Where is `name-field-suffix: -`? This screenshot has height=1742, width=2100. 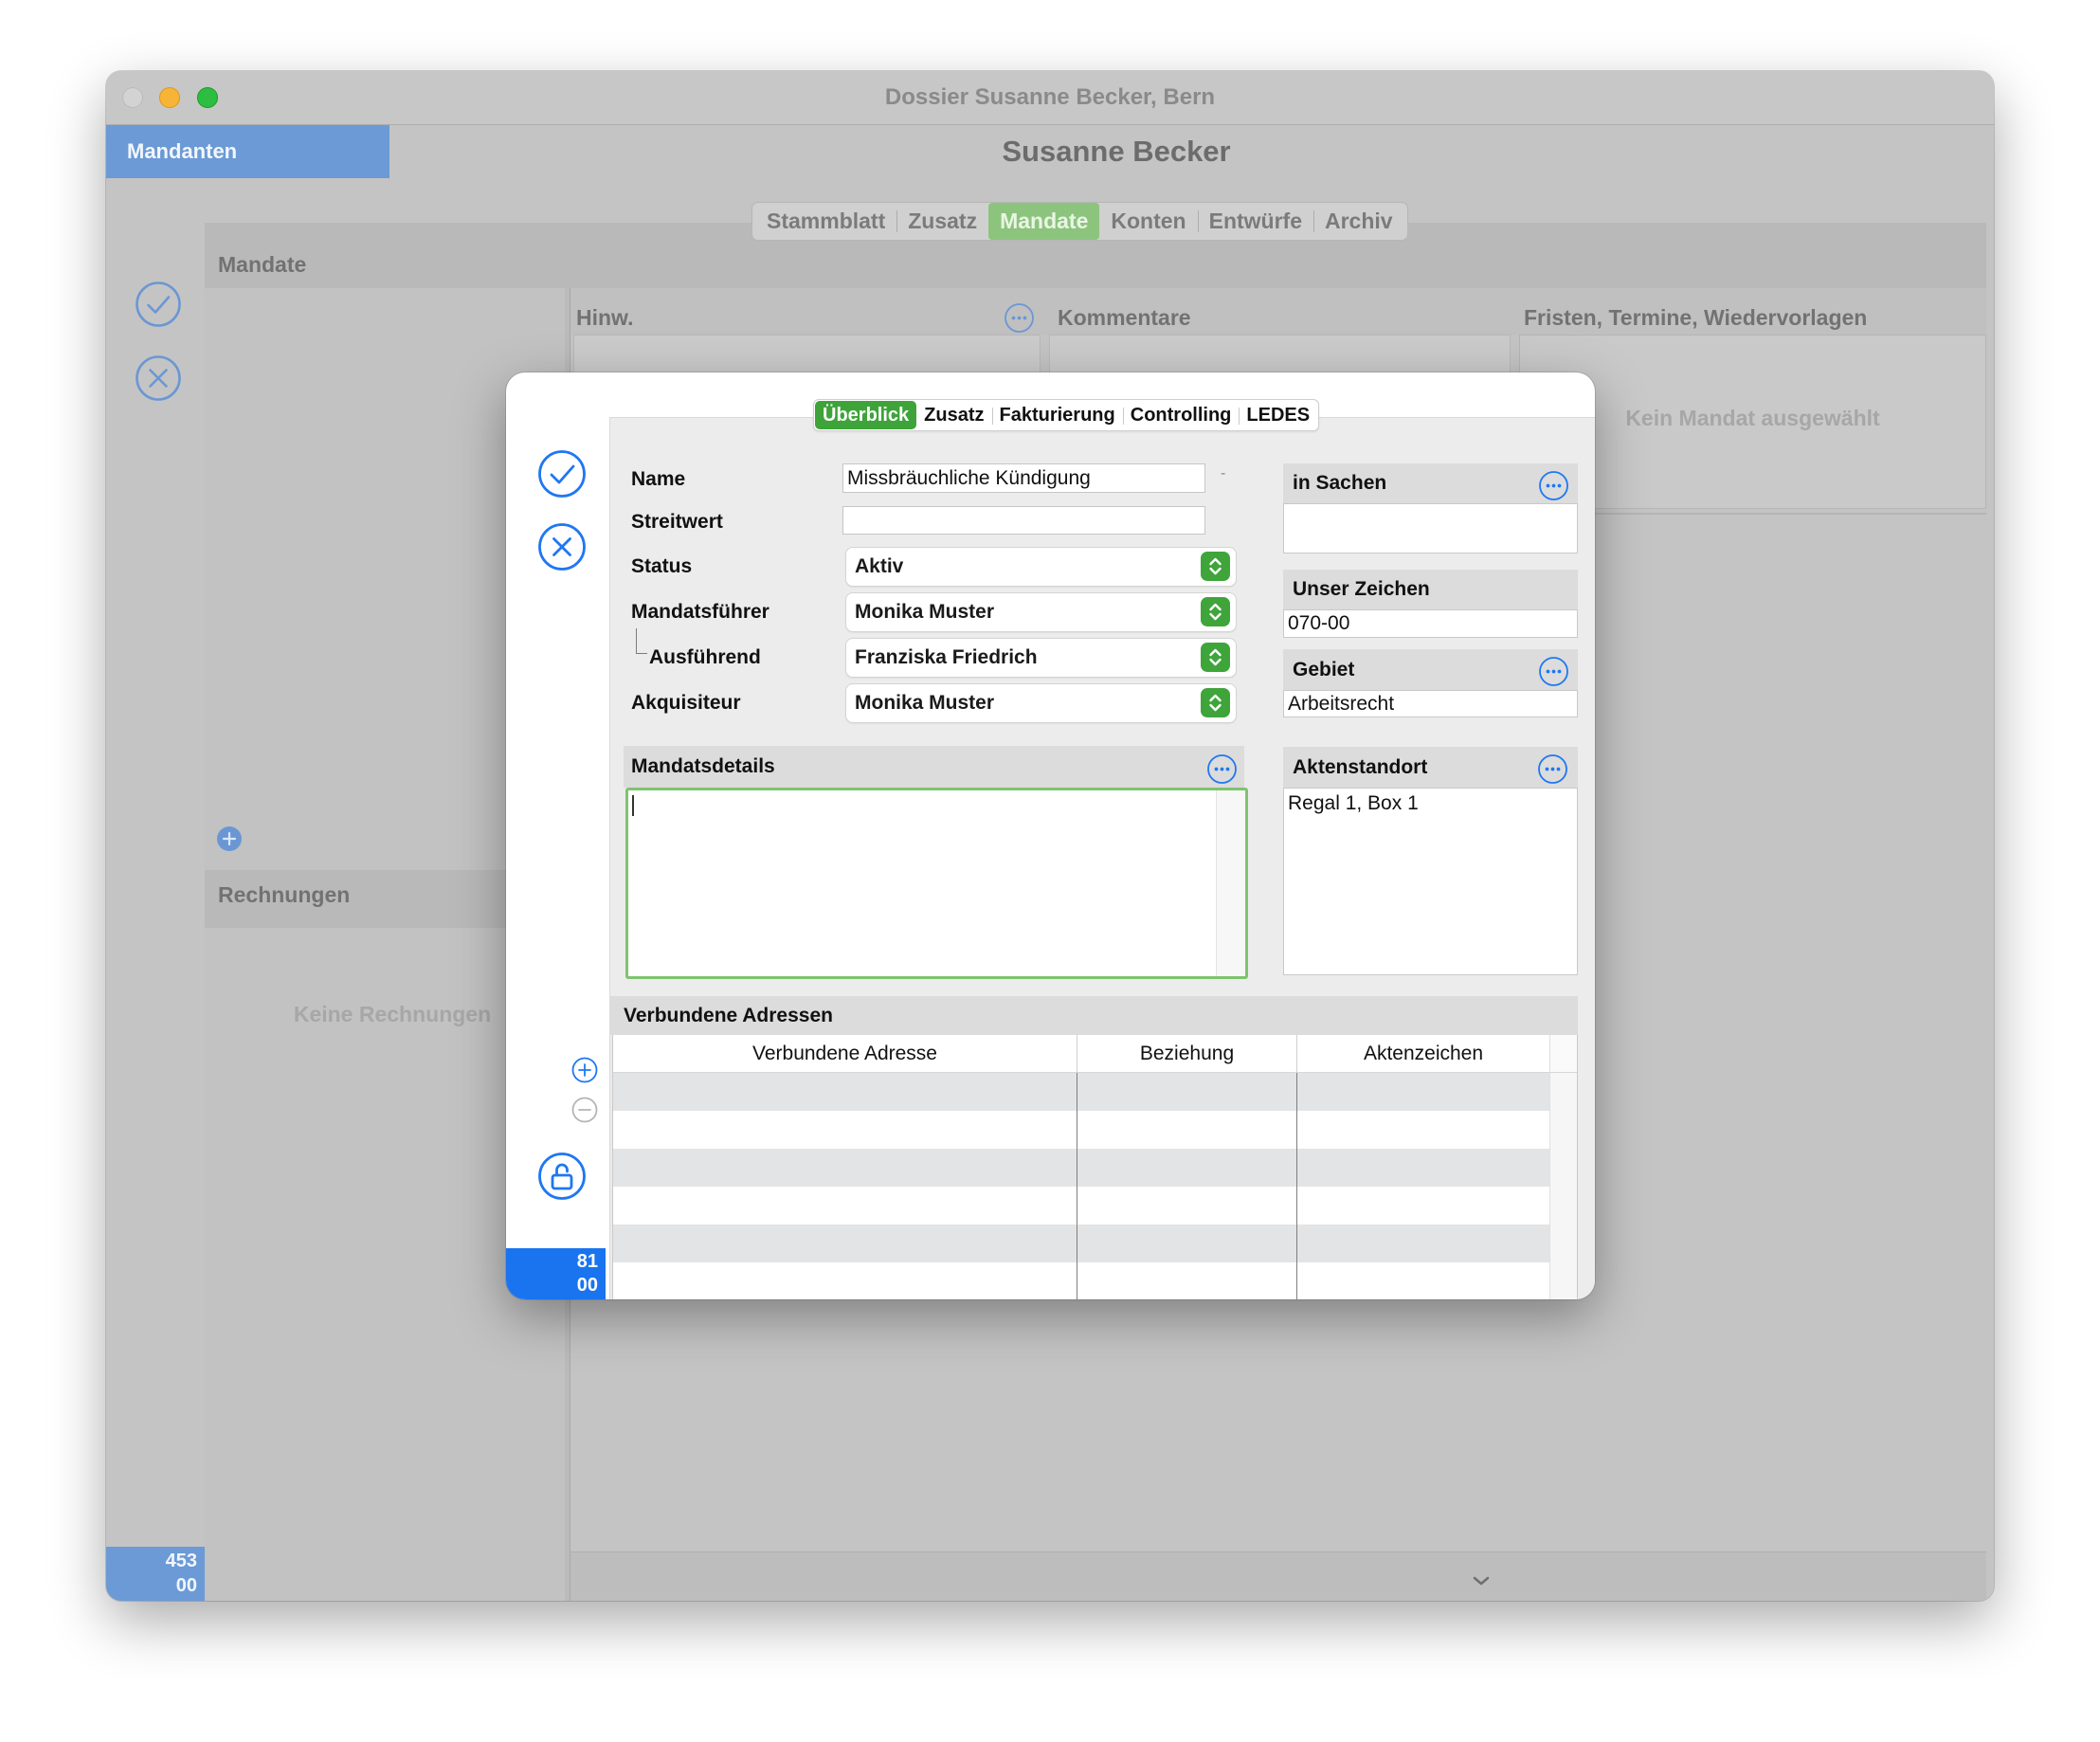 name-field-suffix: - is located at coordinates (1223, 473).